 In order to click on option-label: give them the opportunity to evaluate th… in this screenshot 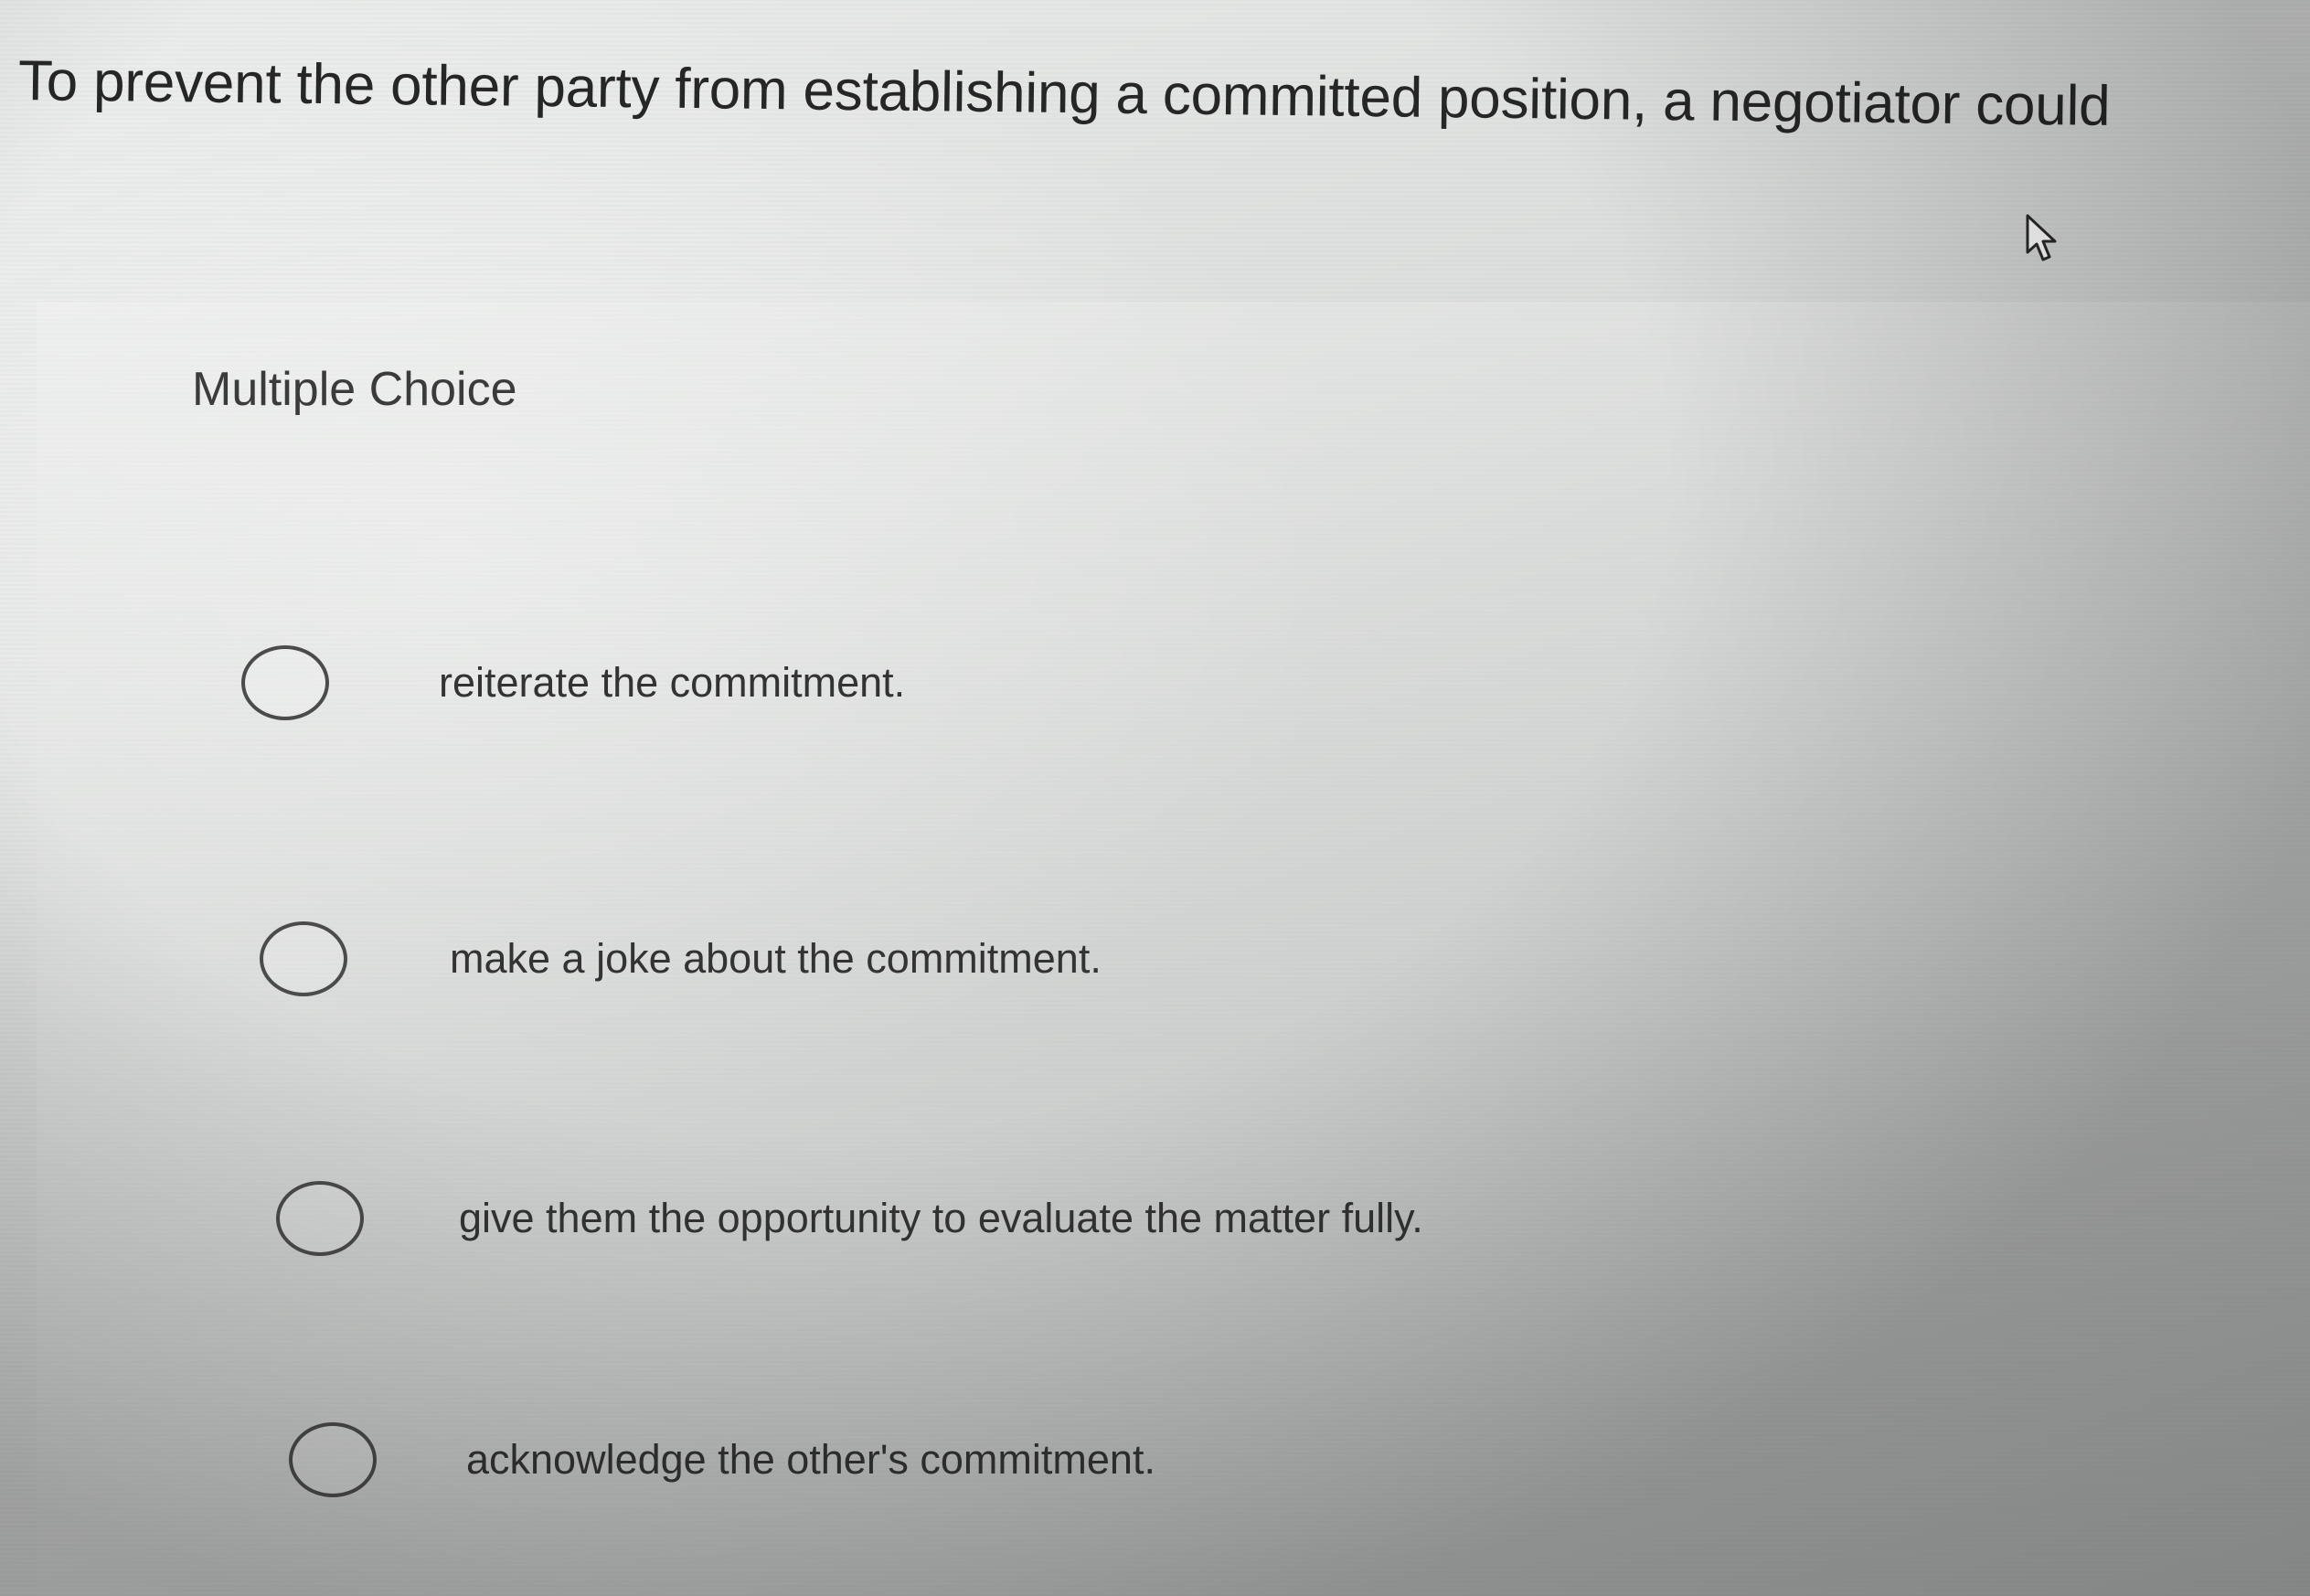, I will do `click(941, 1218)`.